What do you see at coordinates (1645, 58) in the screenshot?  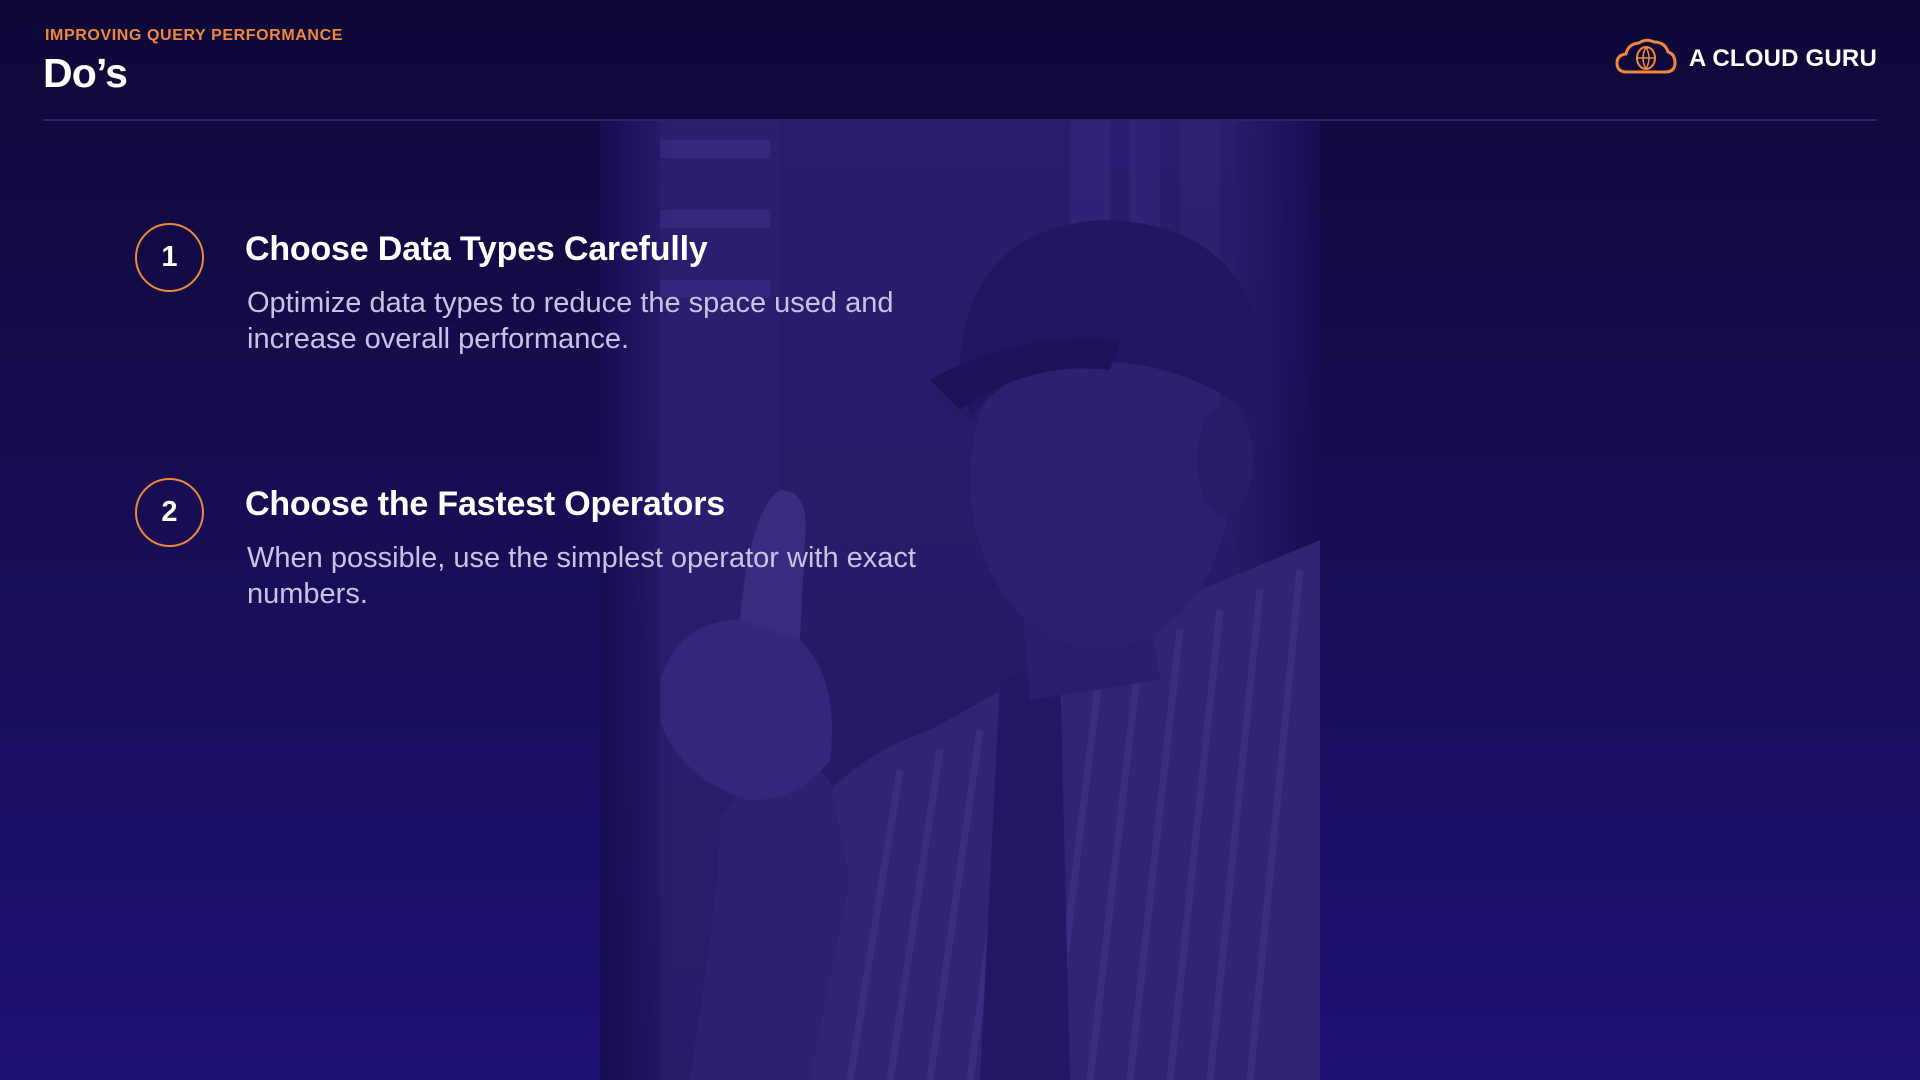 I see `cloud-logo-icon` at bounding box center [1645, 58].